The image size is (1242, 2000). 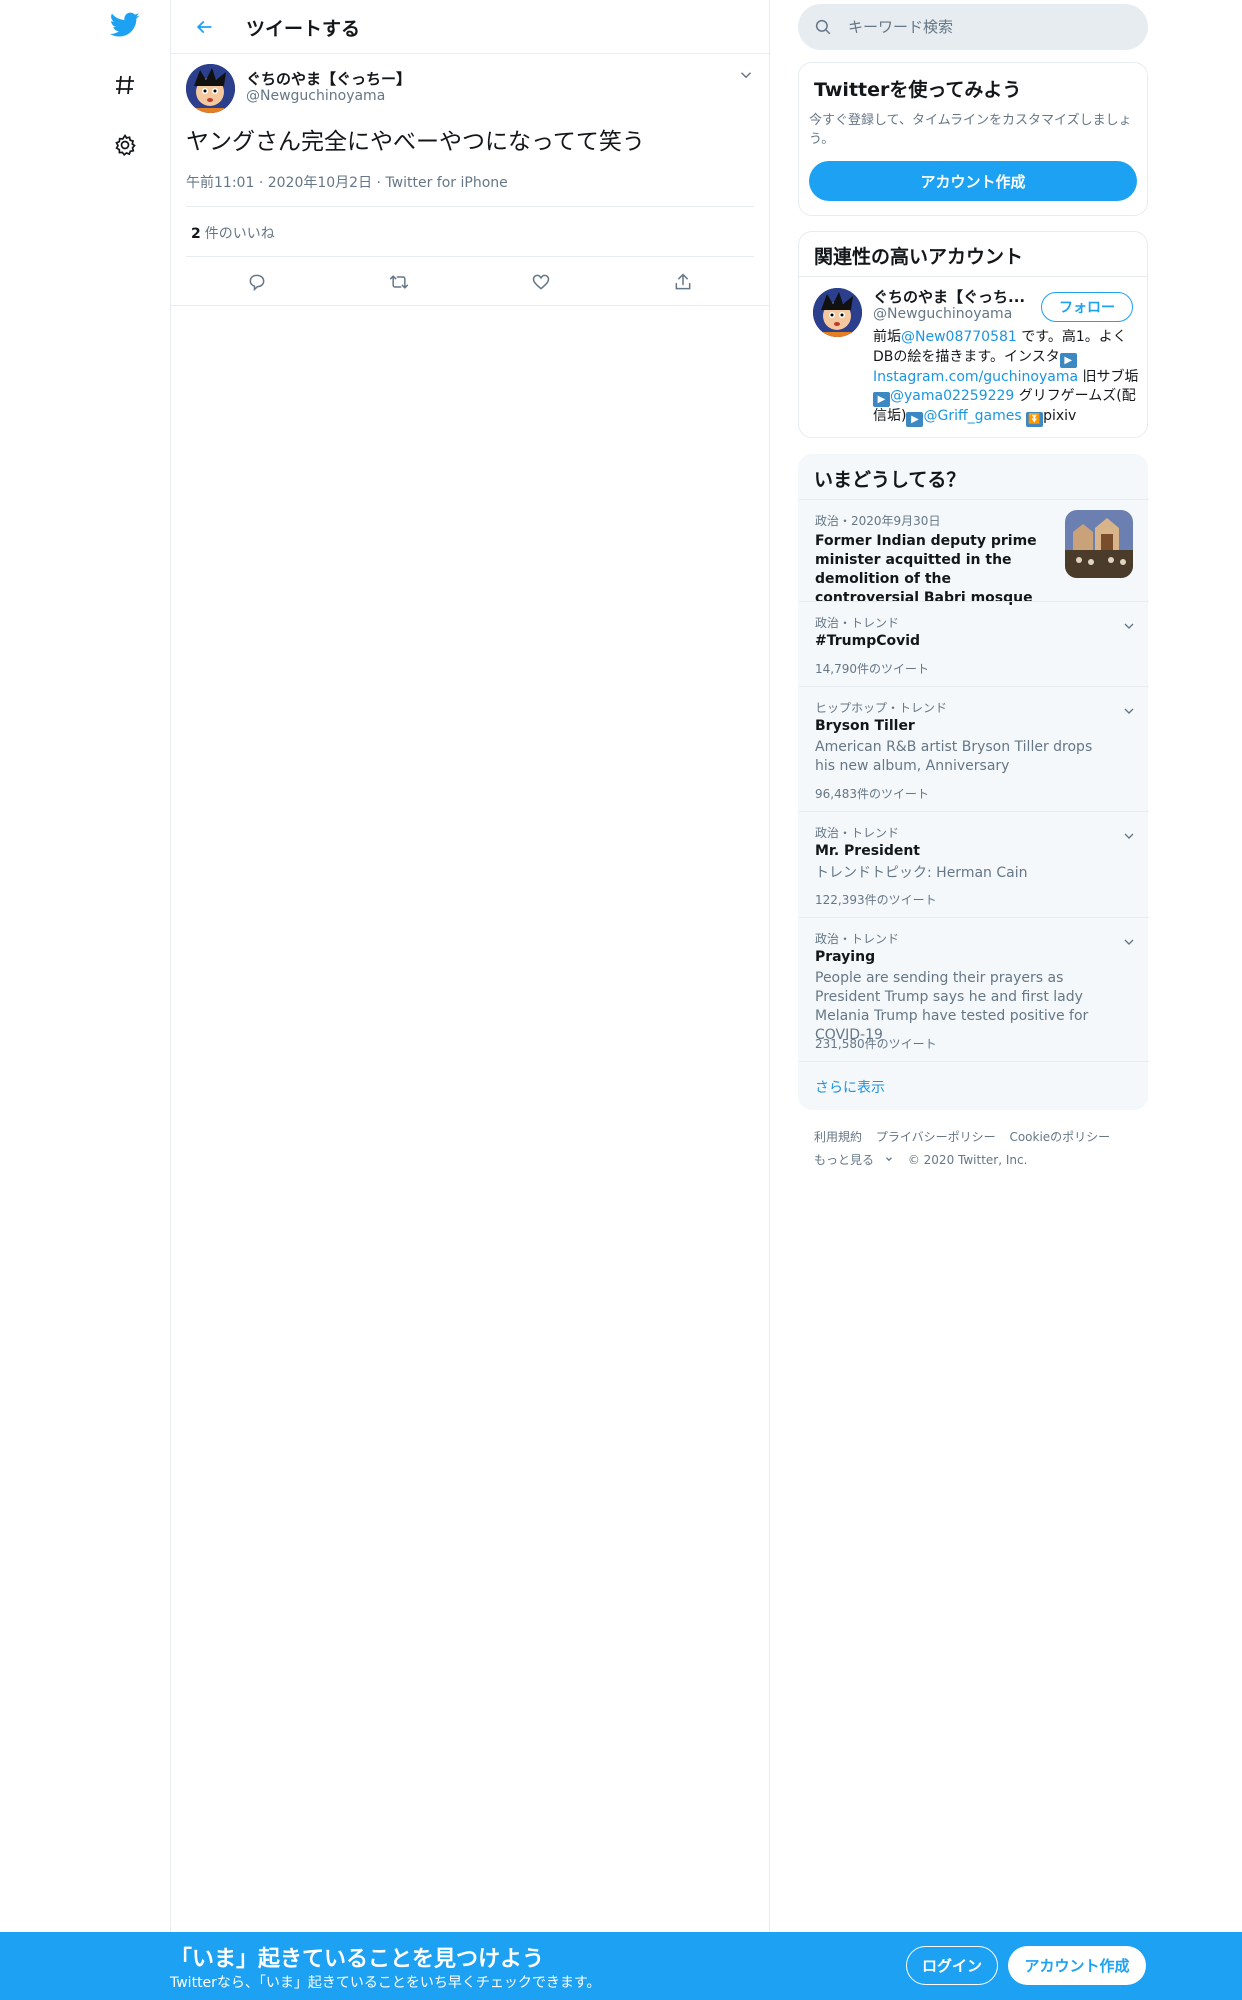 What do you see at coordinates (204, 27) in the screenshot?
I see `arrow-left-icon` at bounding box center [204, 27].